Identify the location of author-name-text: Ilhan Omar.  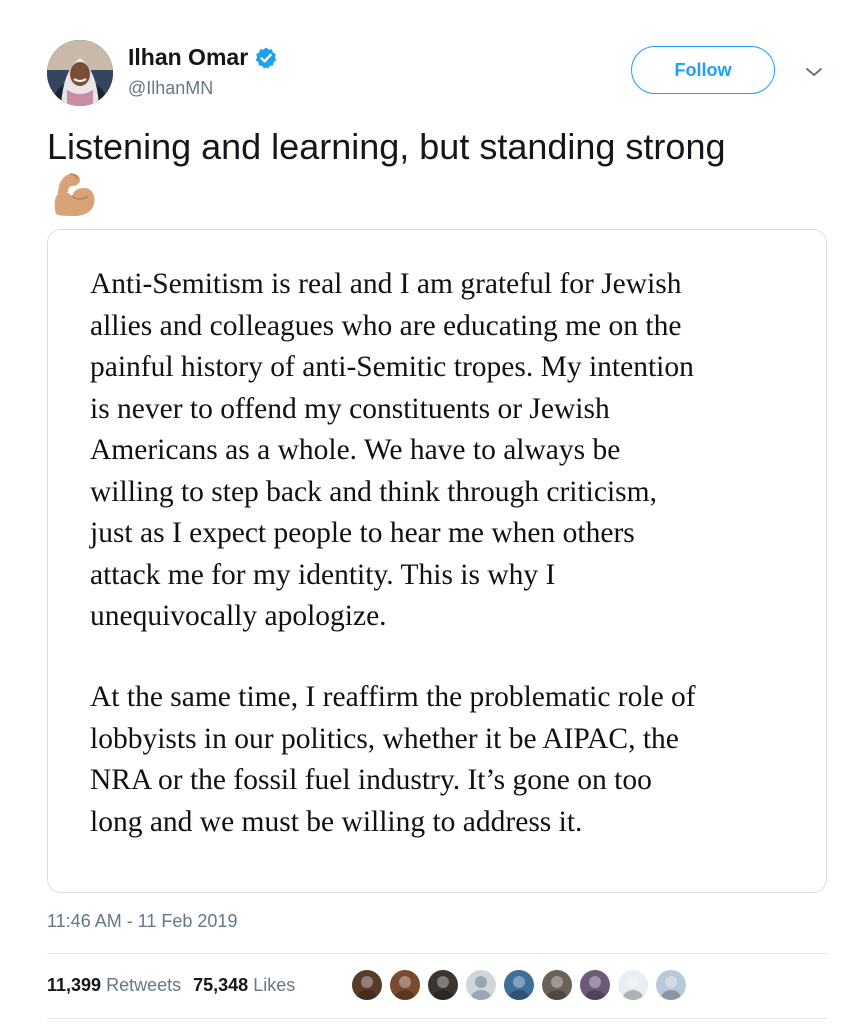
(188, 57).